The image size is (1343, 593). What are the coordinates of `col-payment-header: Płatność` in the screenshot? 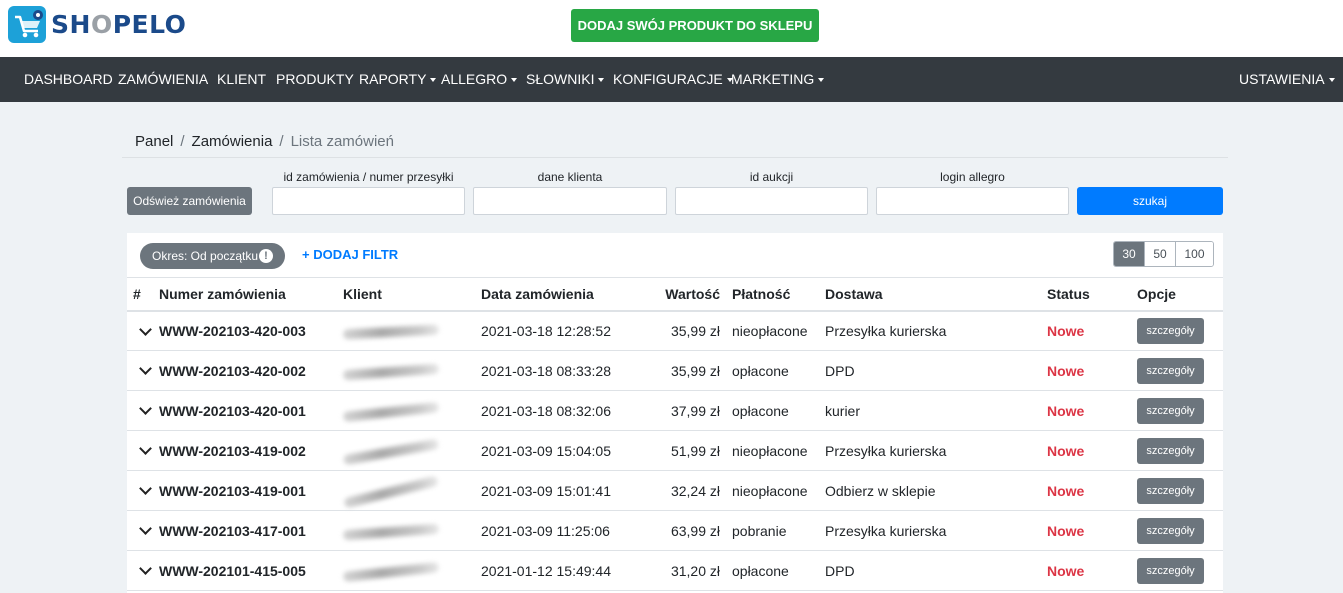 It's located at (778, 294).